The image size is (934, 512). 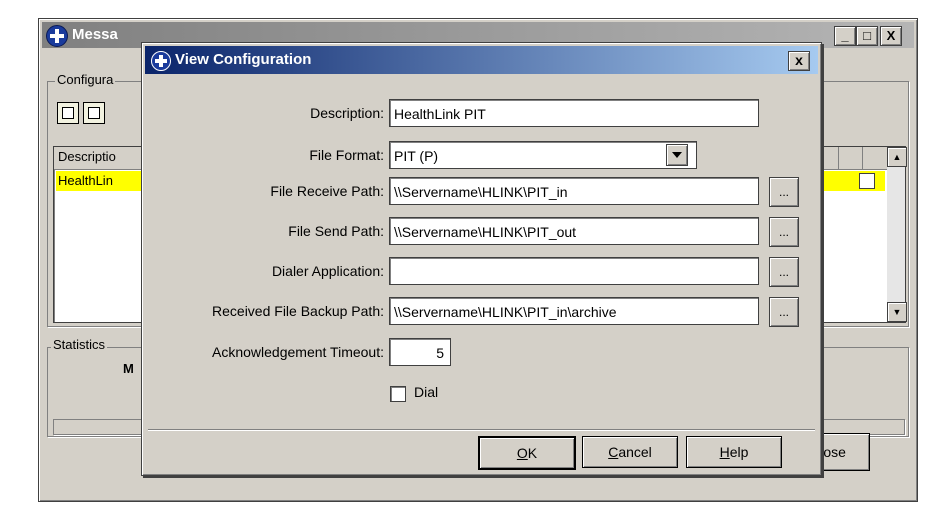 I want to click on row-checkbox, so click(x=867, y=181).